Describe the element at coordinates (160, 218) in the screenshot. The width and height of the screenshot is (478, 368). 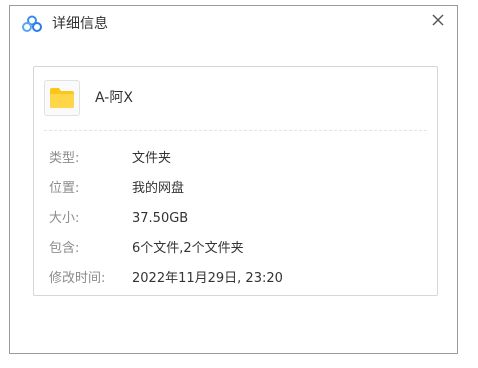
I see `detail-value: 37.50GB` at that location.